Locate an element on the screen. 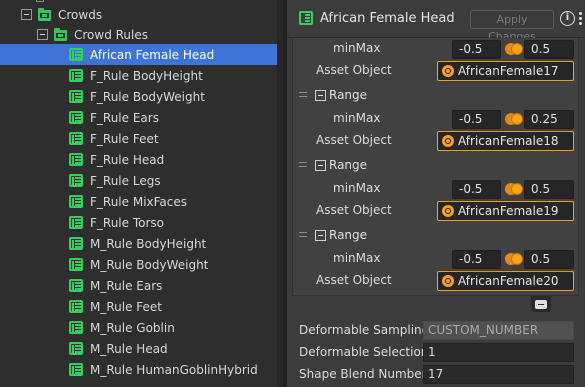  tree-item-rule: F_Rule Torso is located at coordinates (138, 222).